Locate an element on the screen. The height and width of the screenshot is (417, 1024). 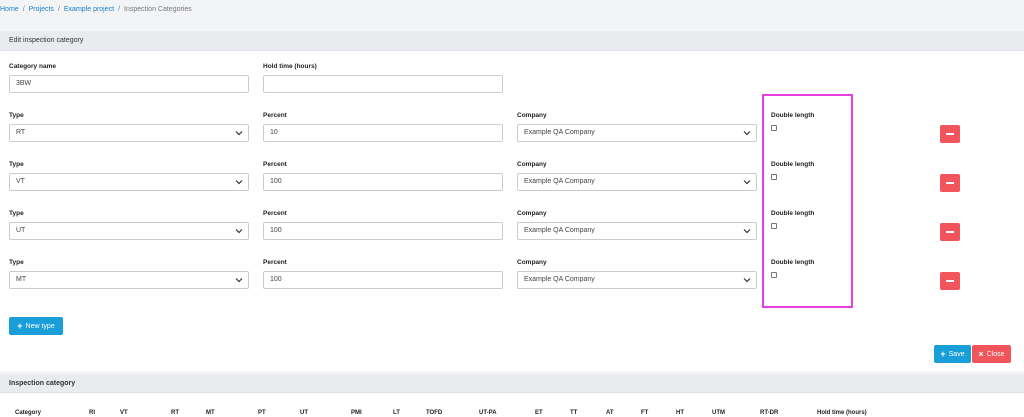
column-header: AT is located at coordinates (610, 413).